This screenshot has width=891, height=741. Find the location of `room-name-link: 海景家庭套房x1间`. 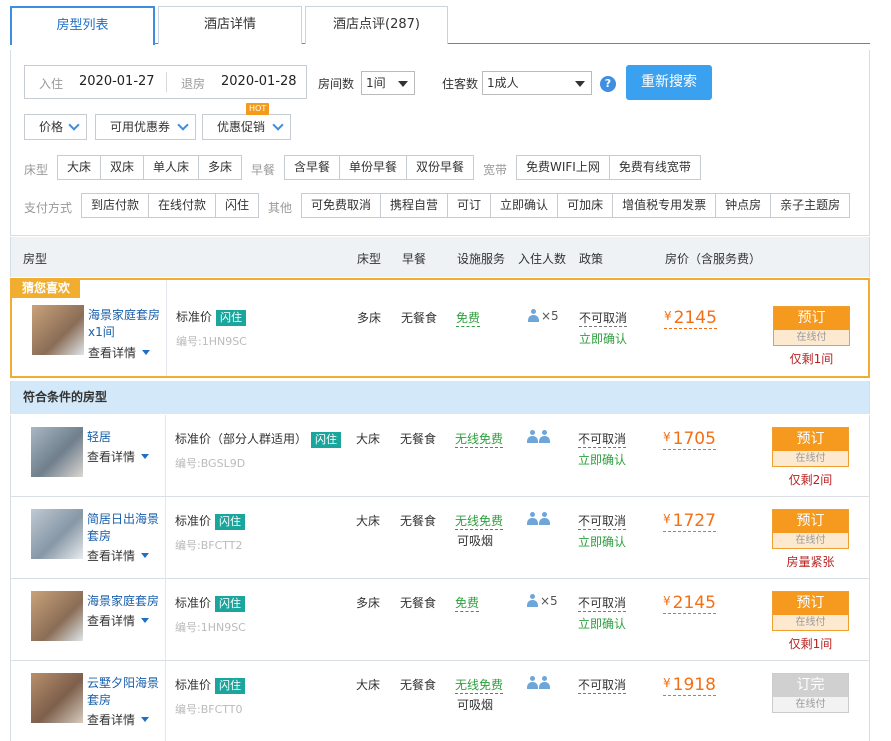

room-name-link: 海景家庭套房x1间 is located at coordinates (126, 324).